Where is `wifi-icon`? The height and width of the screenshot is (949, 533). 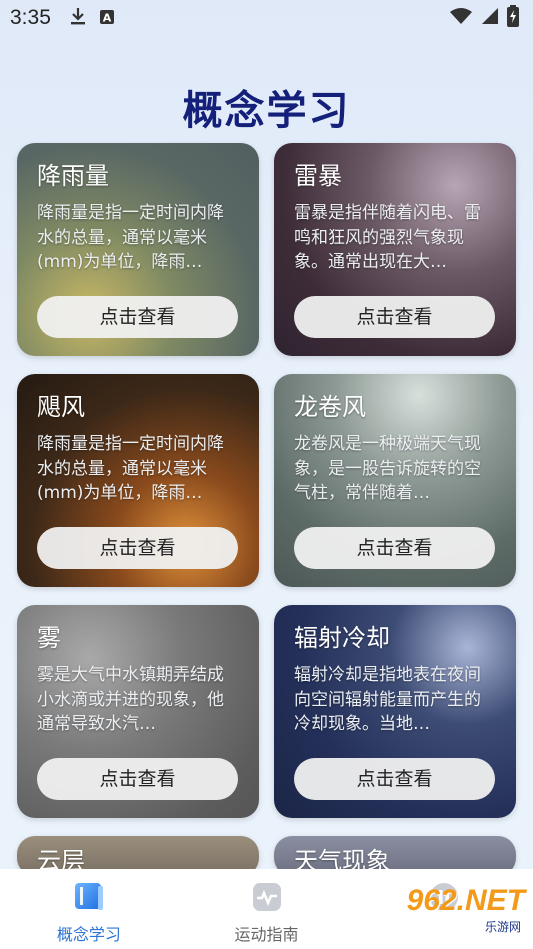 wifi-icon is located at coordinates (461, 18).